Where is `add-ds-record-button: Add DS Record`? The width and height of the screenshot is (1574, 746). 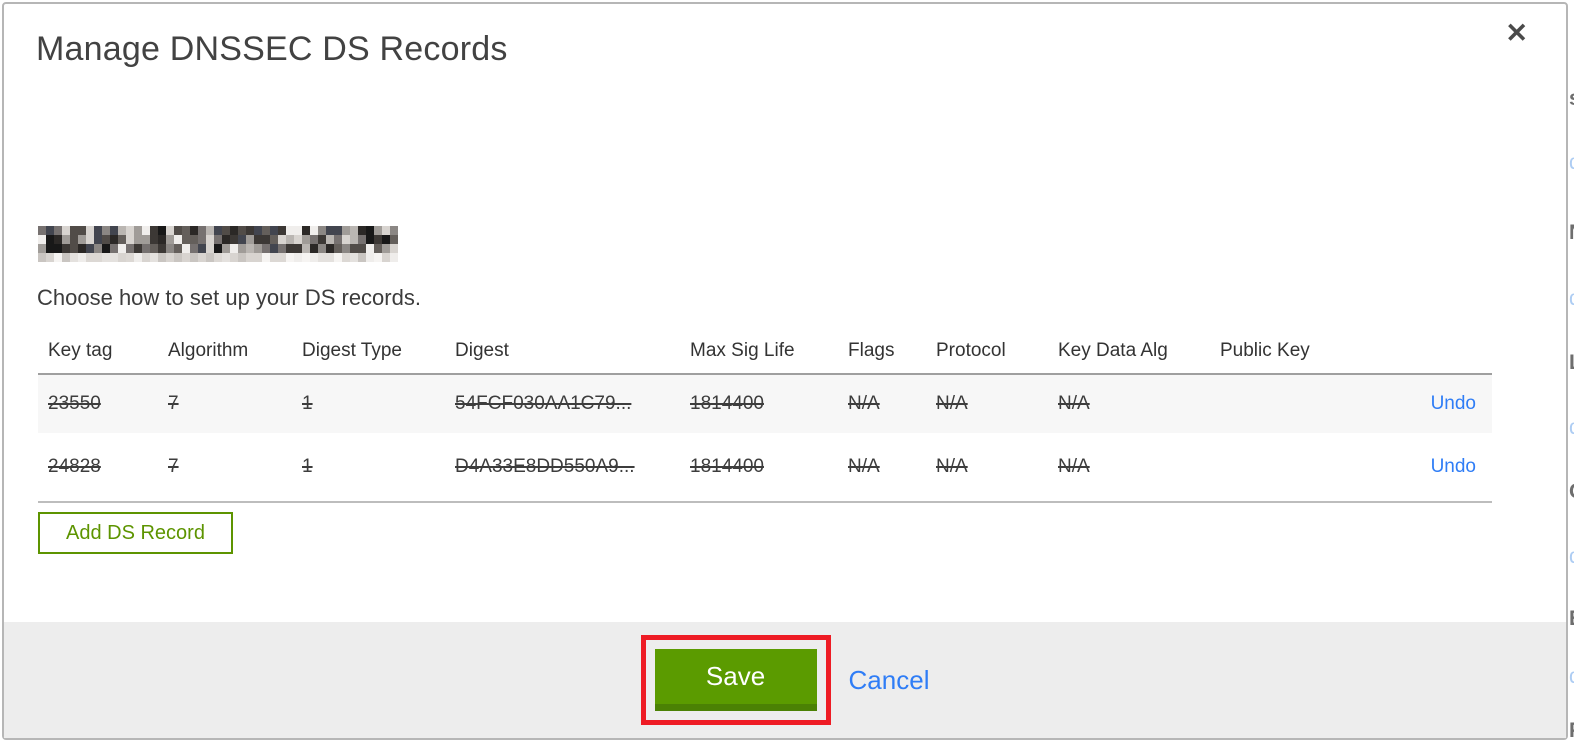 add-ds-record-button: Add DS Record is located at coordinates (135, 533).